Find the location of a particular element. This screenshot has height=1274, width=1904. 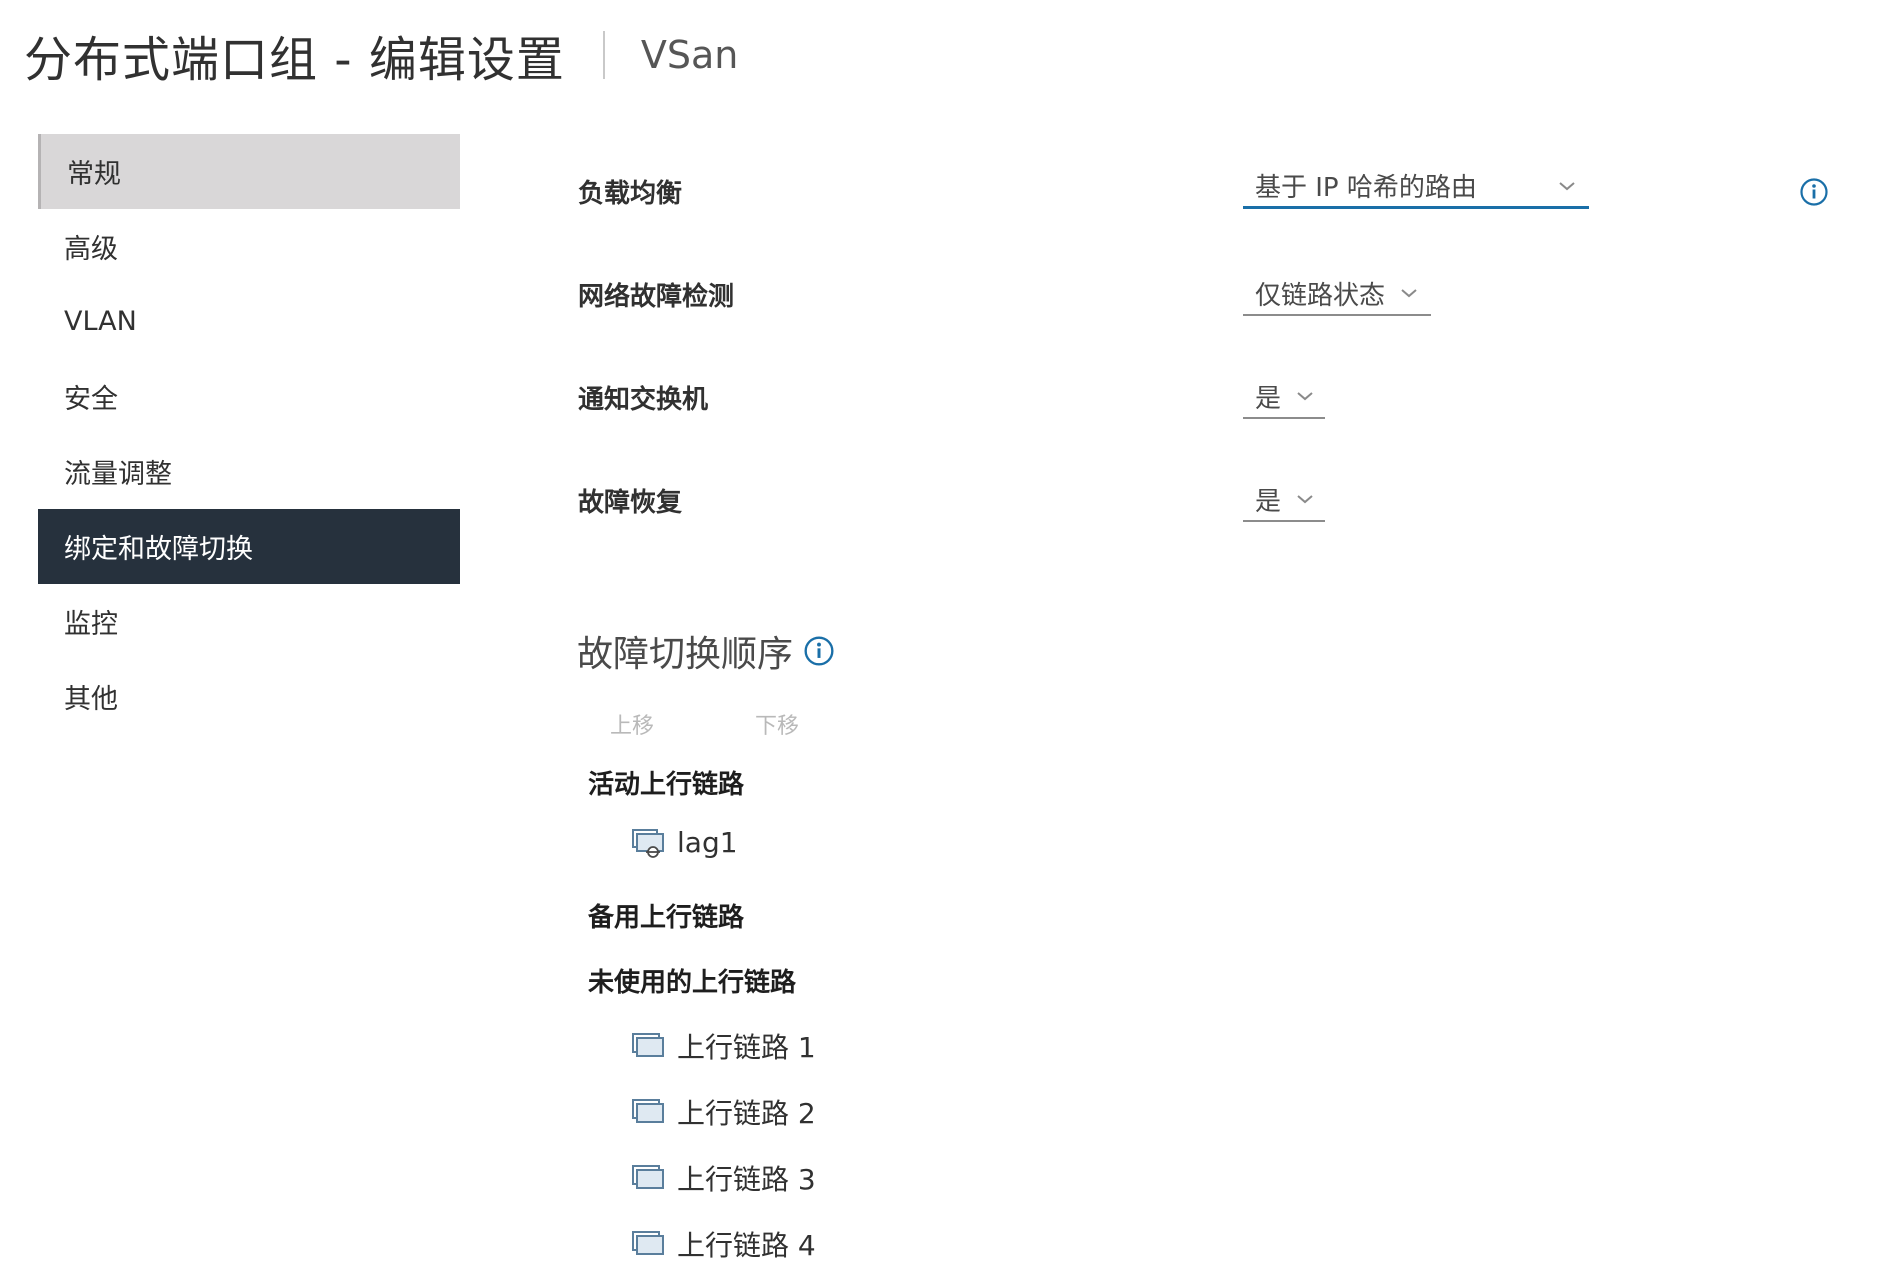

network-failure-detection-label: 网络故障检测 is located at coordinates (656, 297).